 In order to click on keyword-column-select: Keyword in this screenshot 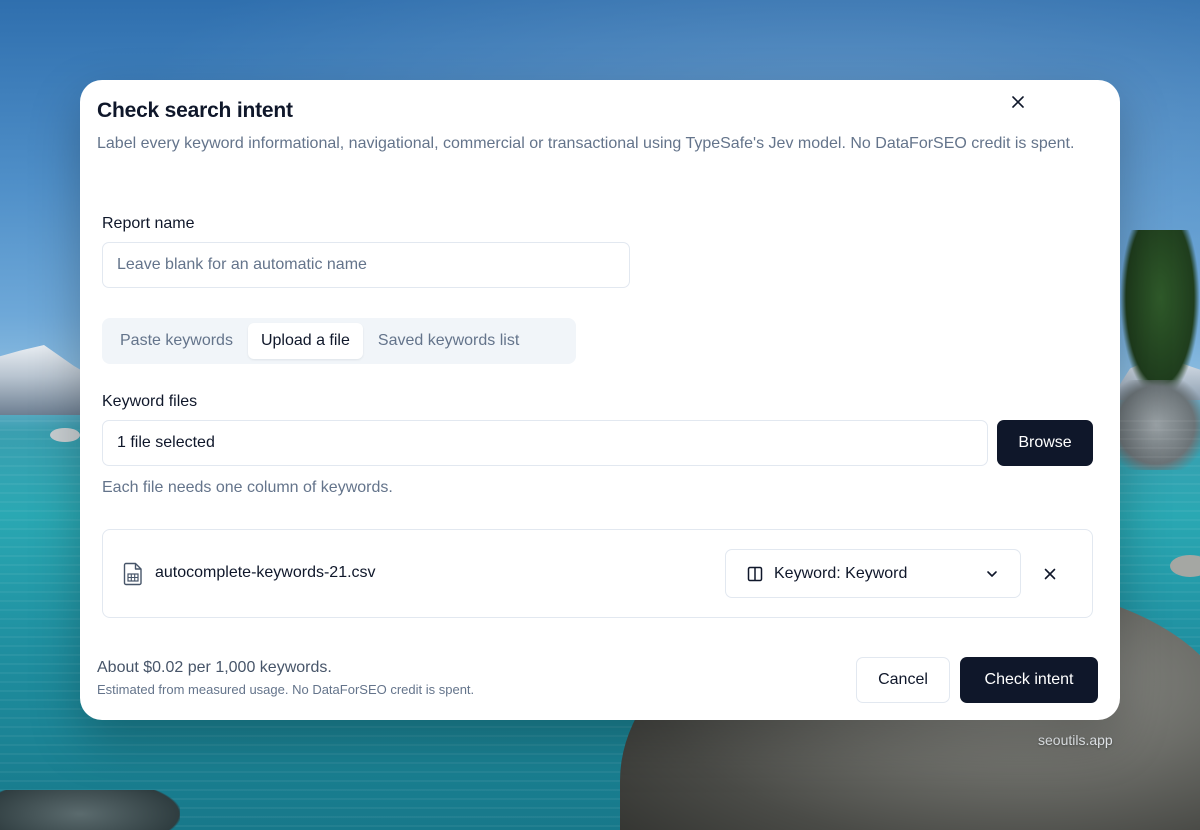, I will do `click(873, 573)`.